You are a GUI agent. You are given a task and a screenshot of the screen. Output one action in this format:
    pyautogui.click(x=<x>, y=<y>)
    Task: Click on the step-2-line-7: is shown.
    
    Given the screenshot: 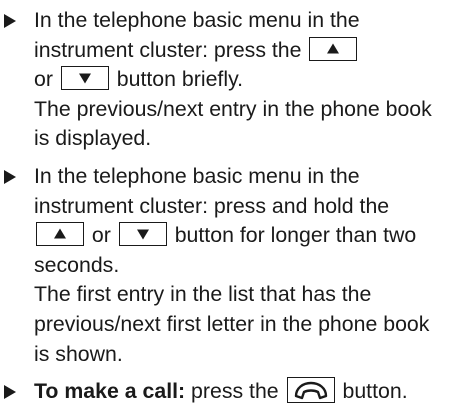 What is the action you would take?
    pyautogui.click(x=78, y=353)
    